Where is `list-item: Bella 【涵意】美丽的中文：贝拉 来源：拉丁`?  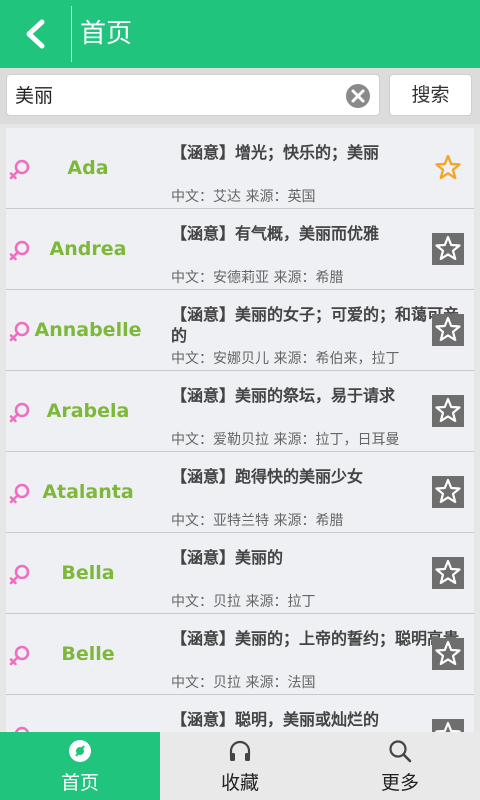 list-item: Bella 【涵意】美丽的中文：贝拉 来源：拉丁 is located at coordinates (240, 573).